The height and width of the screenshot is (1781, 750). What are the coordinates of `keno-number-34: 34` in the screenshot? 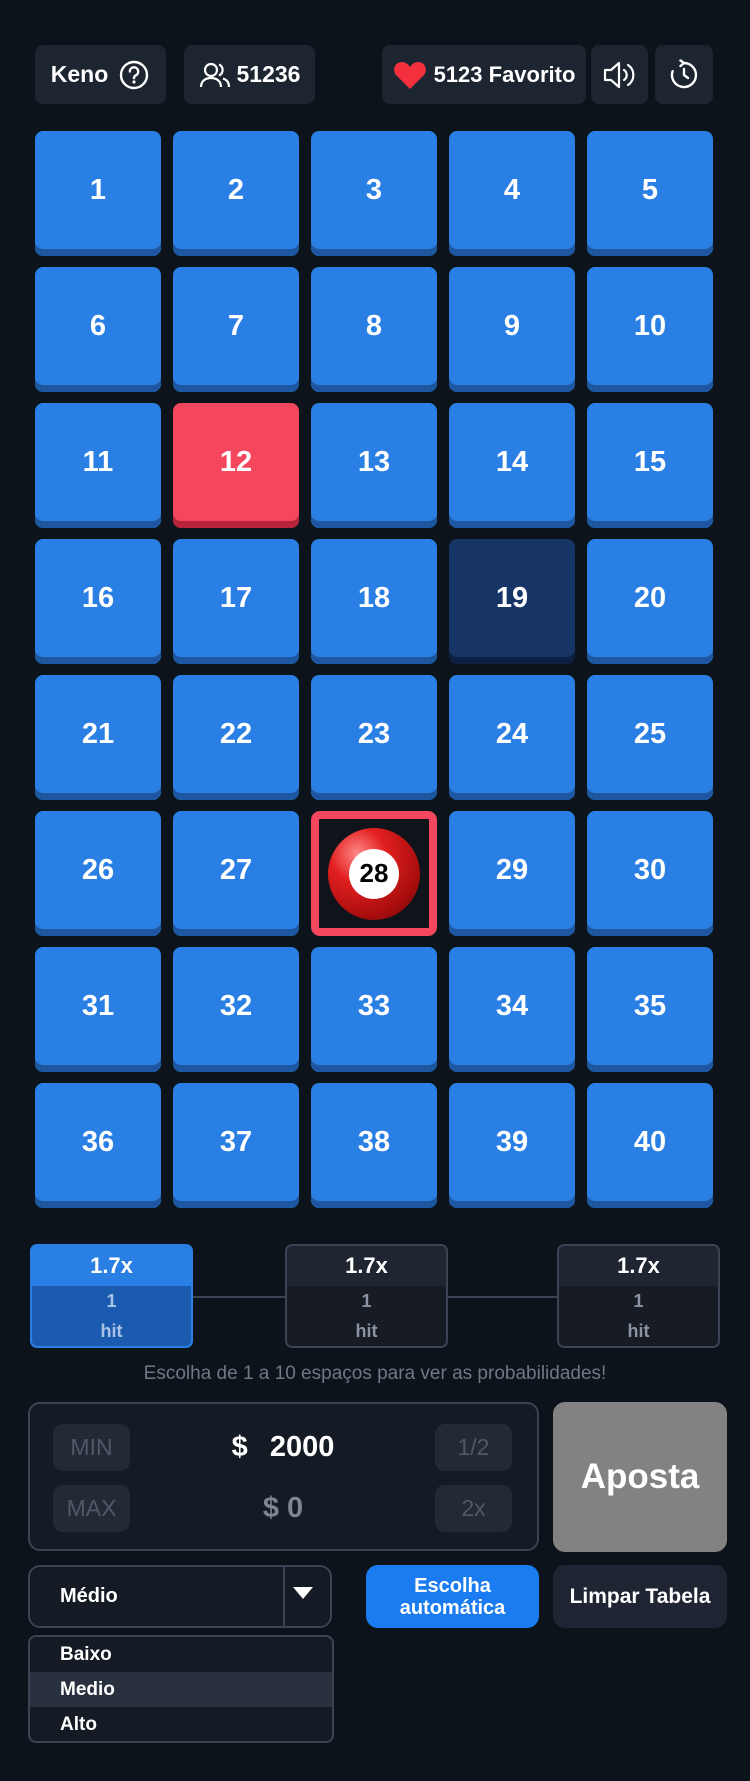 It's located at (512, 1009).